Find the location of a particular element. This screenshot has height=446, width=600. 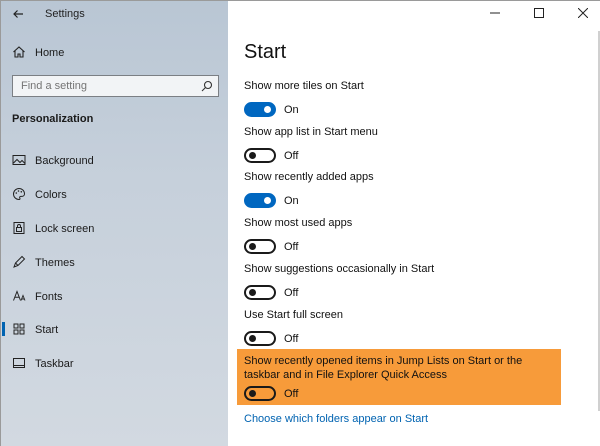

setting-start-full-screen: Use Start full screen Off is located at coordinates (409, 330).